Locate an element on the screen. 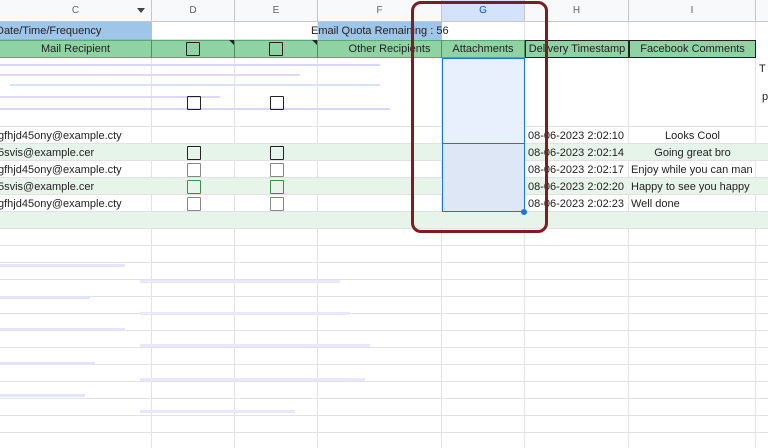 This screenshot has height=448, width=768. header-label: Date/Time/Frequency is located at coordinates (51, 30).